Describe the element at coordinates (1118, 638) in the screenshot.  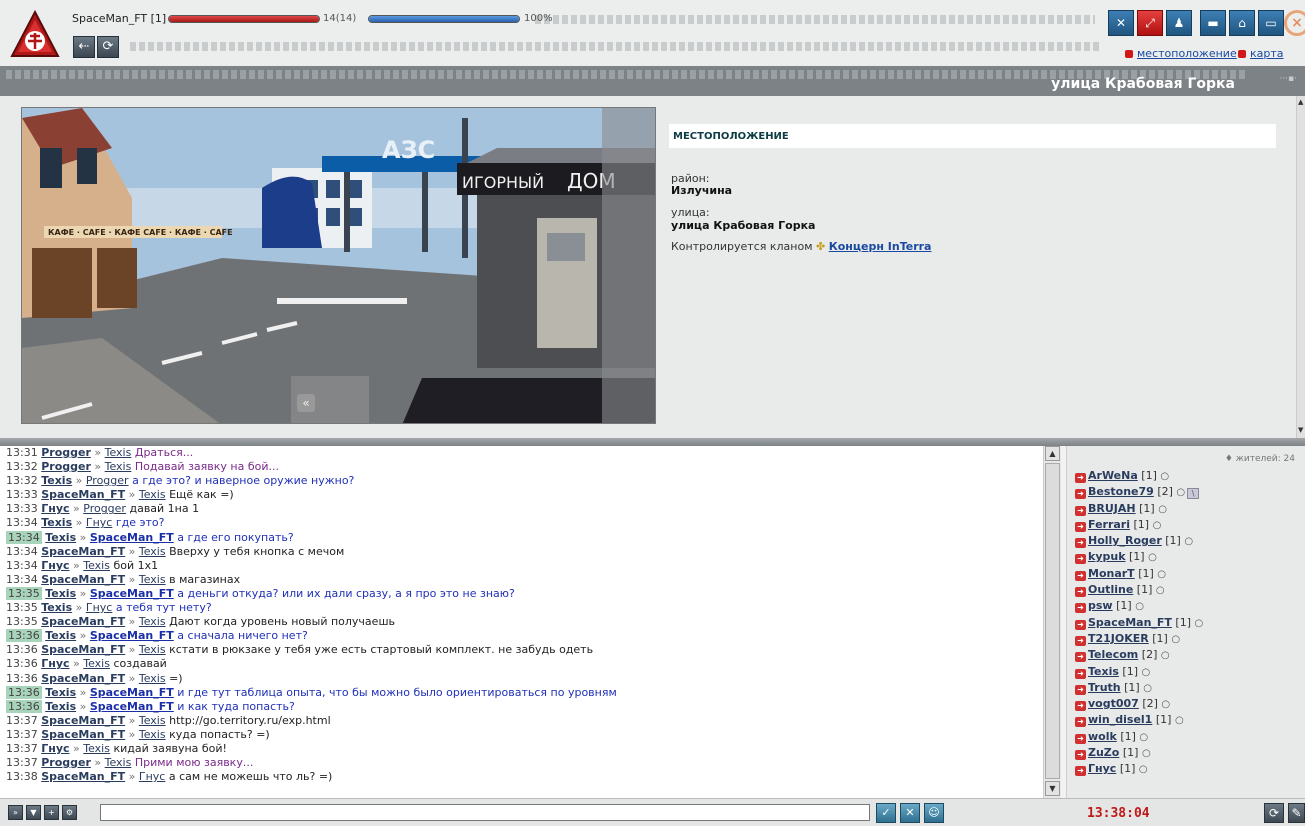
I see `user-name: T21JOKER` at that location.